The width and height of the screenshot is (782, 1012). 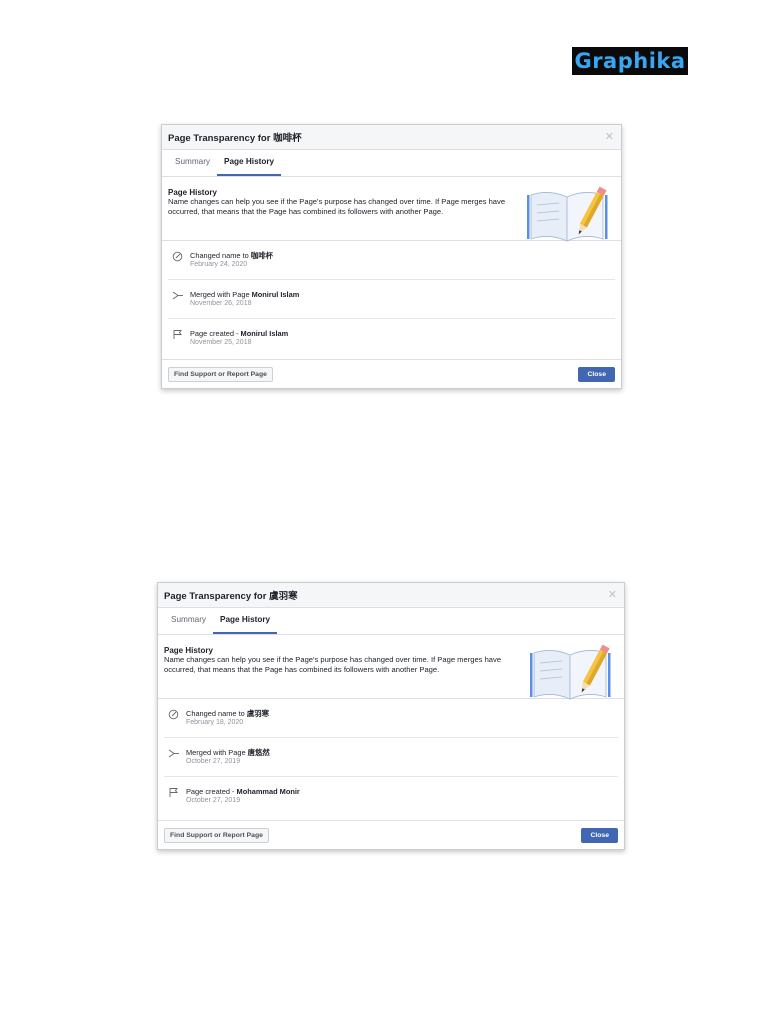 I want to click on entry-date: November 25, 2018, so click(x=221, y=342).